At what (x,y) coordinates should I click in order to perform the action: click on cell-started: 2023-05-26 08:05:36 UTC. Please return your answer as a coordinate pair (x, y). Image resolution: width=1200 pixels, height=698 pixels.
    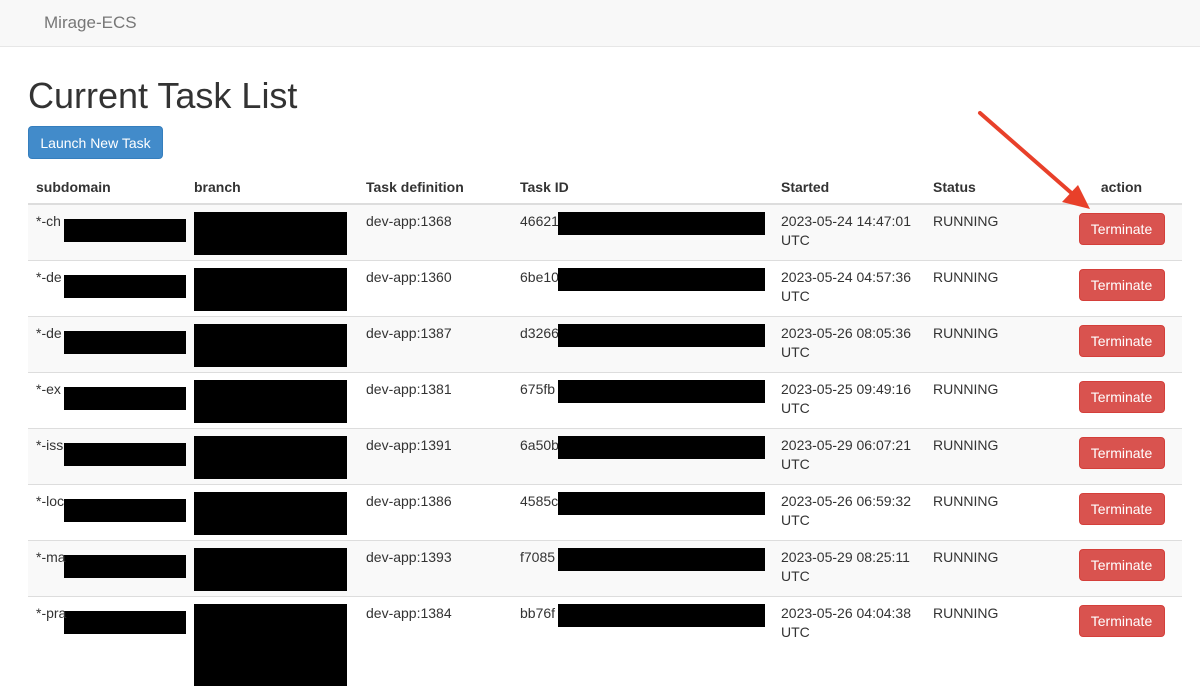
    Looking at the image, I should click on (849, 343).